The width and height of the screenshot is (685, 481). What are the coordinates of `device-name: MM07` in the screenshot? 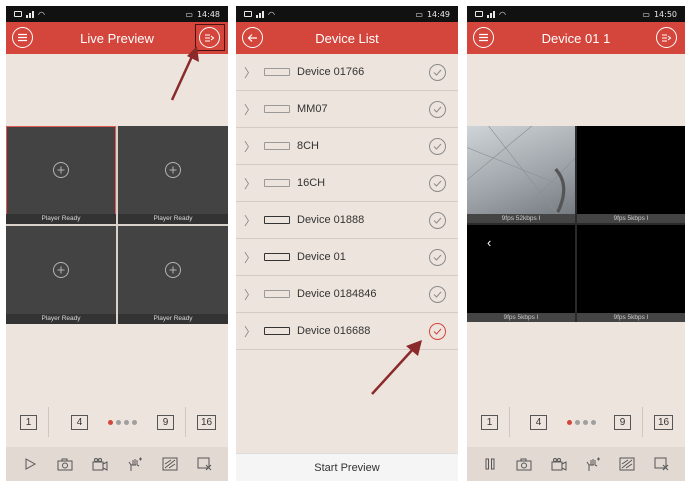 It's located at (312, 109).